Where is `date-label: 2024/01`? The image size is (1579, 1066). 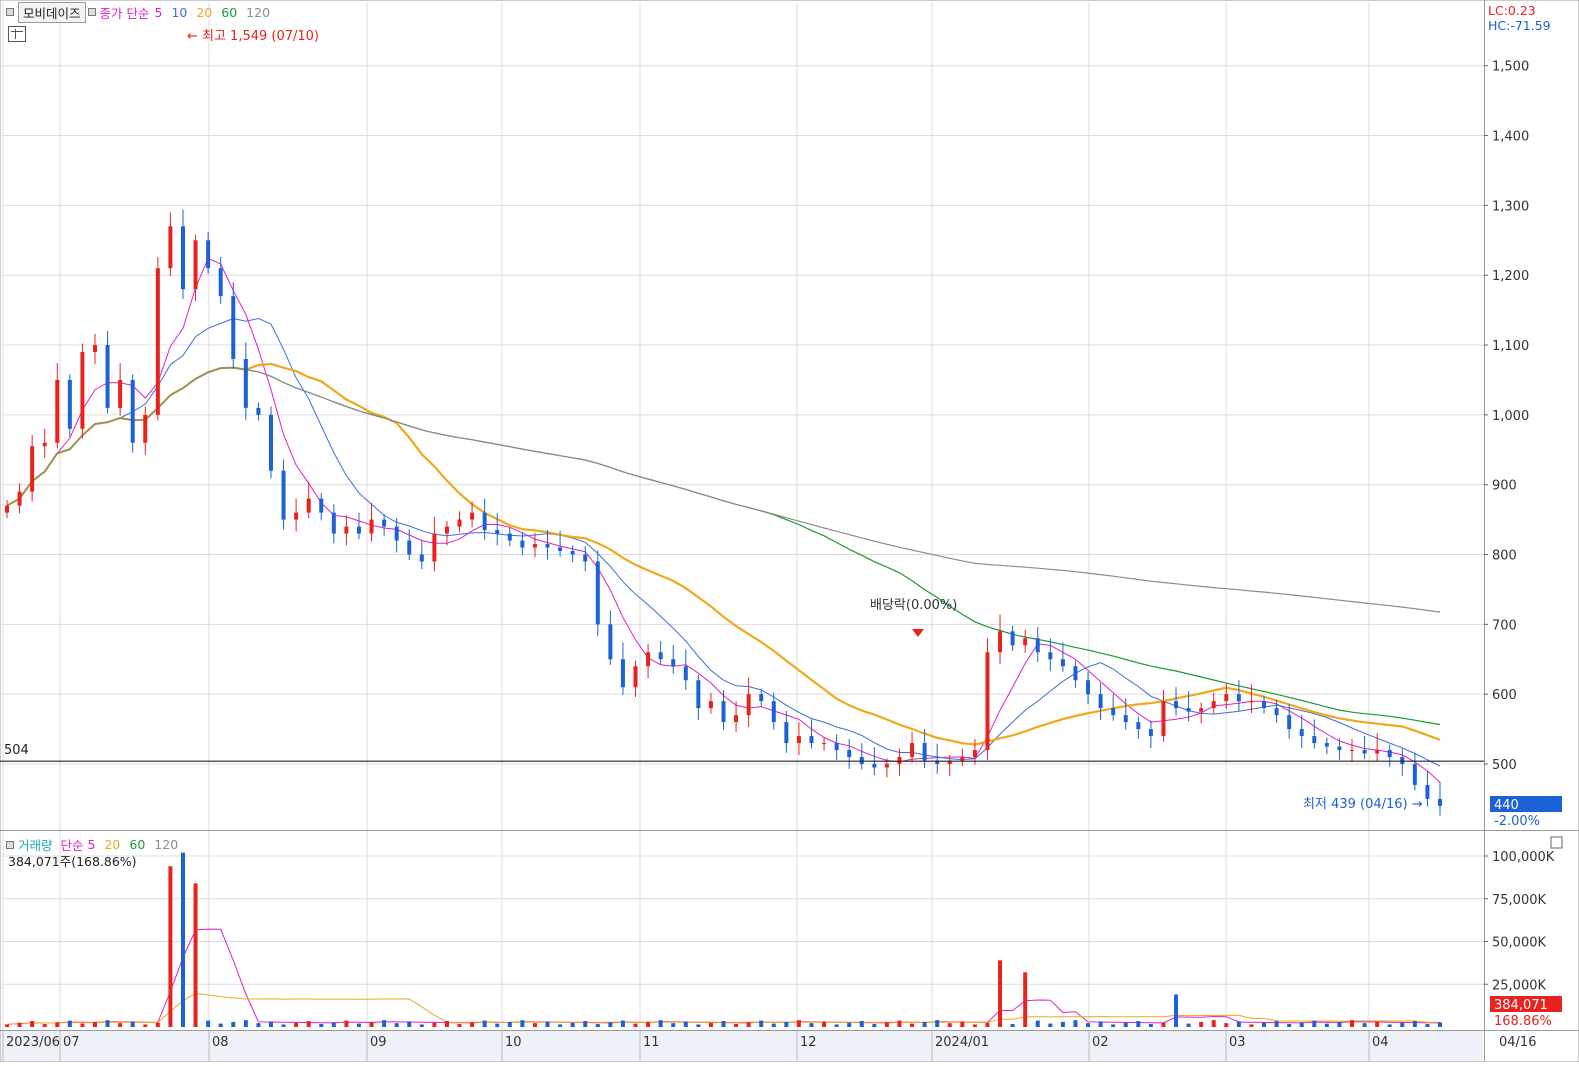
date-label: 2024/01 is located at coordinates (962, 1042).